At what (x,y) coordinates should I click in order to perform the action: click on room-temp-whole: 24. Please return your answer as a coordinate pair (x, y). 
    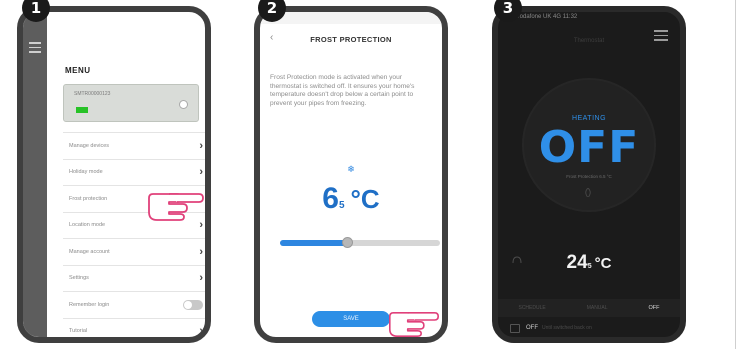
    Looking at the image, I should click on (577, 262).